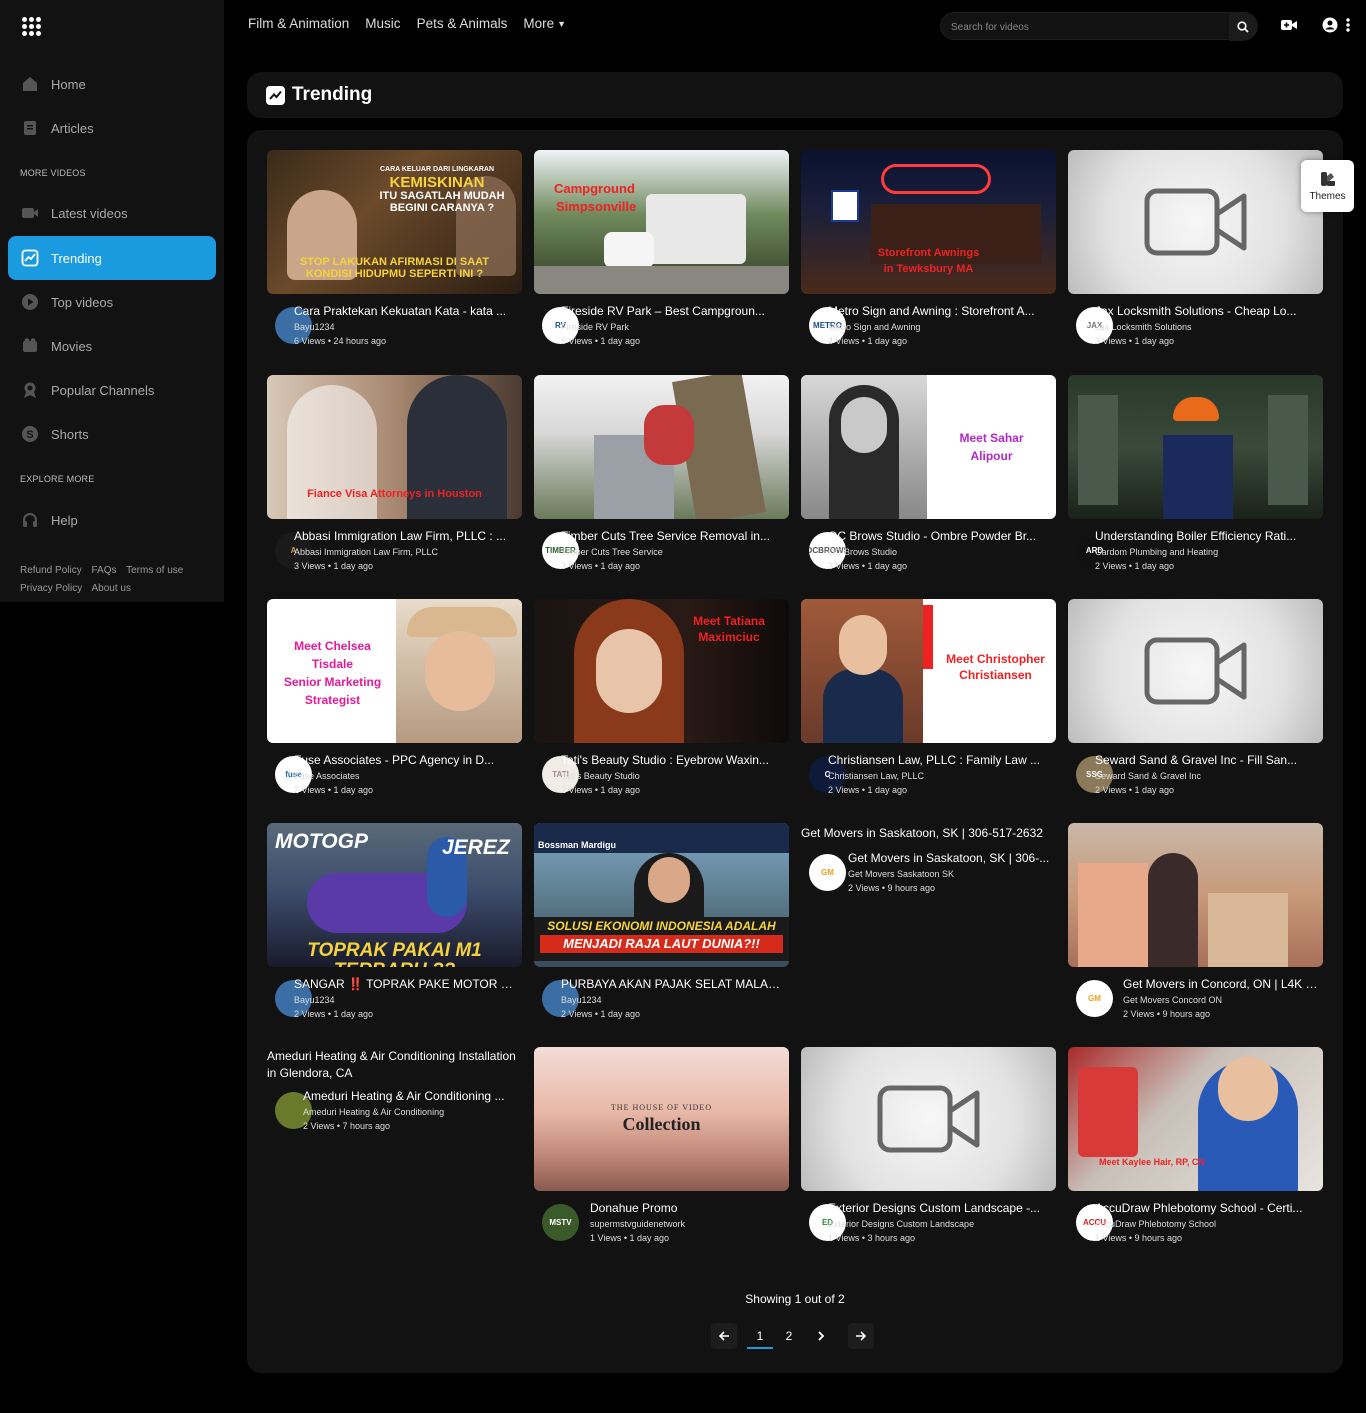  What do you see at coordinates (928, 447) in the screenshot?
I see `video-thumbnail: Meet Sahar Alipour` at bounding box center [928, 447].